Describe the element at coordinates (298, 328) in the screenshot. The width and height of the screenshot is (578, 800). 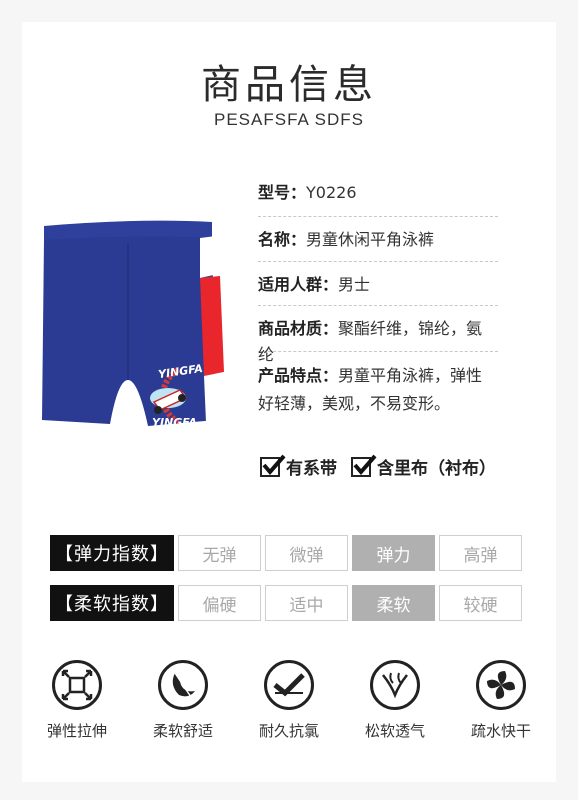
I see `spec-key: 商品材质：` at that location.